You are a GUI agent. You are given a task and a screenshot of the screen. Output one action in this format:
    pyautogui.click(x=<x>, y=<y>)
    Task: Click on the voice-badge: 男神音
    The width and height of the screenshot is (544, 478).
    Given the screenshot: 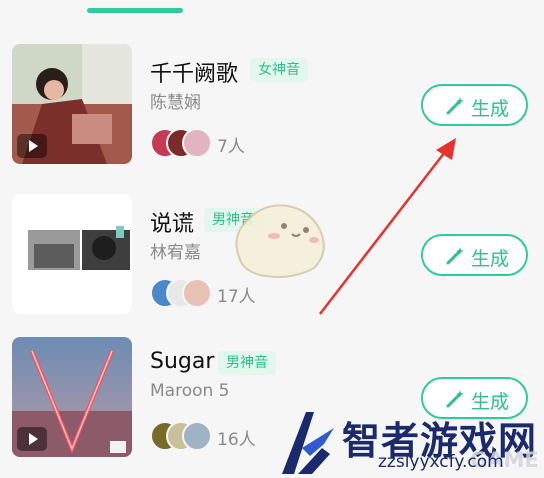 What is the action you would take?
    pyautogui.click(x=247, y=363)
    